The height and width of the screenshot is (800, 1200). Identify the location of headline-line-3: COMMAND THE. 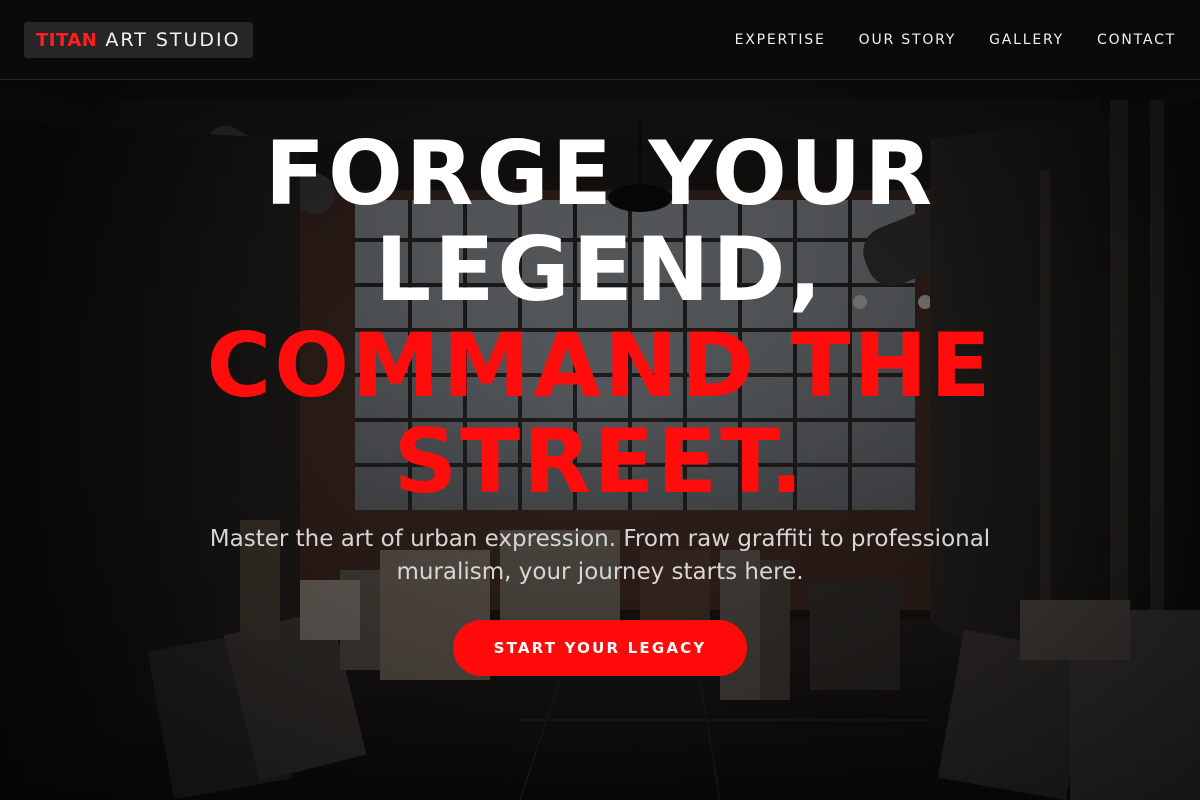
(600, 365).